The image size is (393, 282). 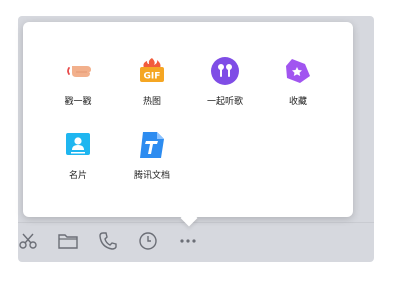 I want to click on contact-card-icon, so click(x=78, y=144).